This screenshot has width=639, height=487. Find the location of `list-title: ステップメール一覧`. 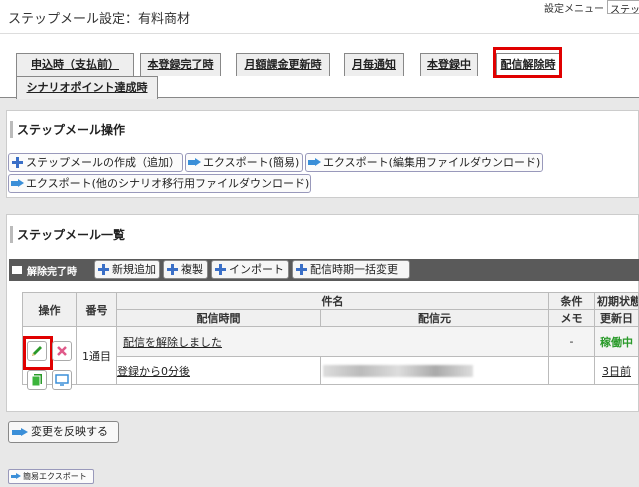

list-title: ステップメール一覧 is located at coordinates (67, 234).